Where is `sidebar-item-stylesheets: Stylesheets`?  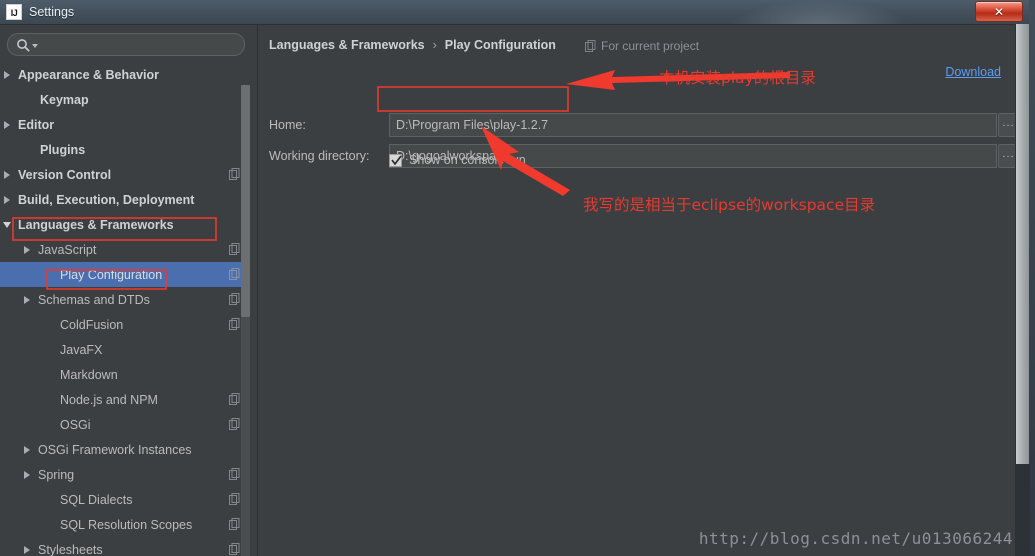
sidebar-item-stylesheets: Stylesheets is located at coordinates (125, 546).